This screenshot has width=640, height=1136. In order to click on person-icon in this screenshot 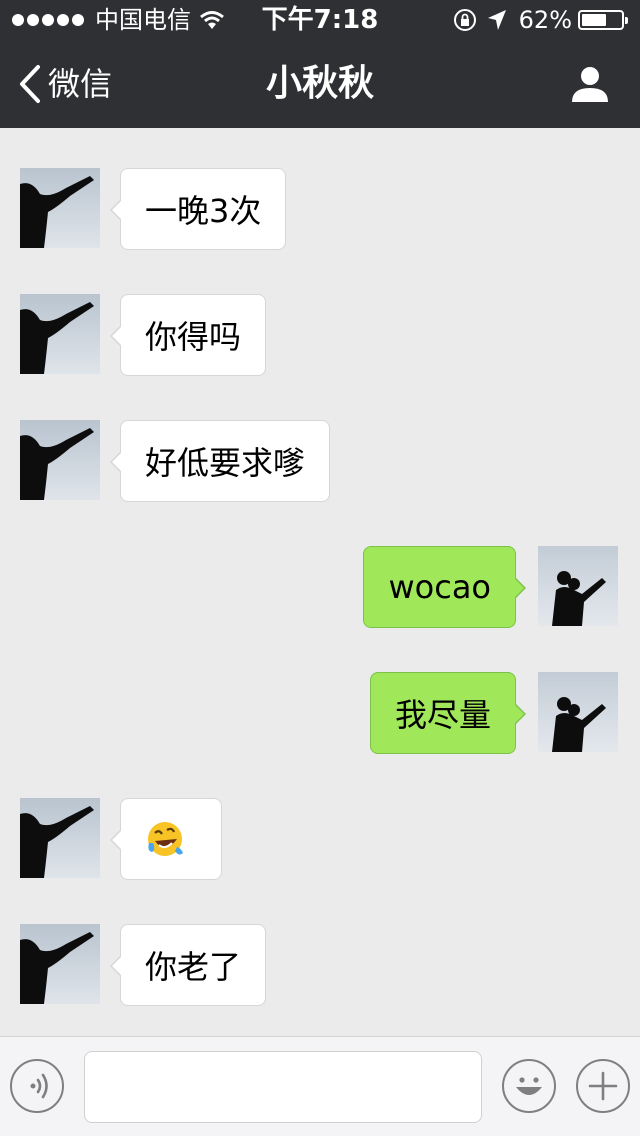, I will do `click(590, 84)`.